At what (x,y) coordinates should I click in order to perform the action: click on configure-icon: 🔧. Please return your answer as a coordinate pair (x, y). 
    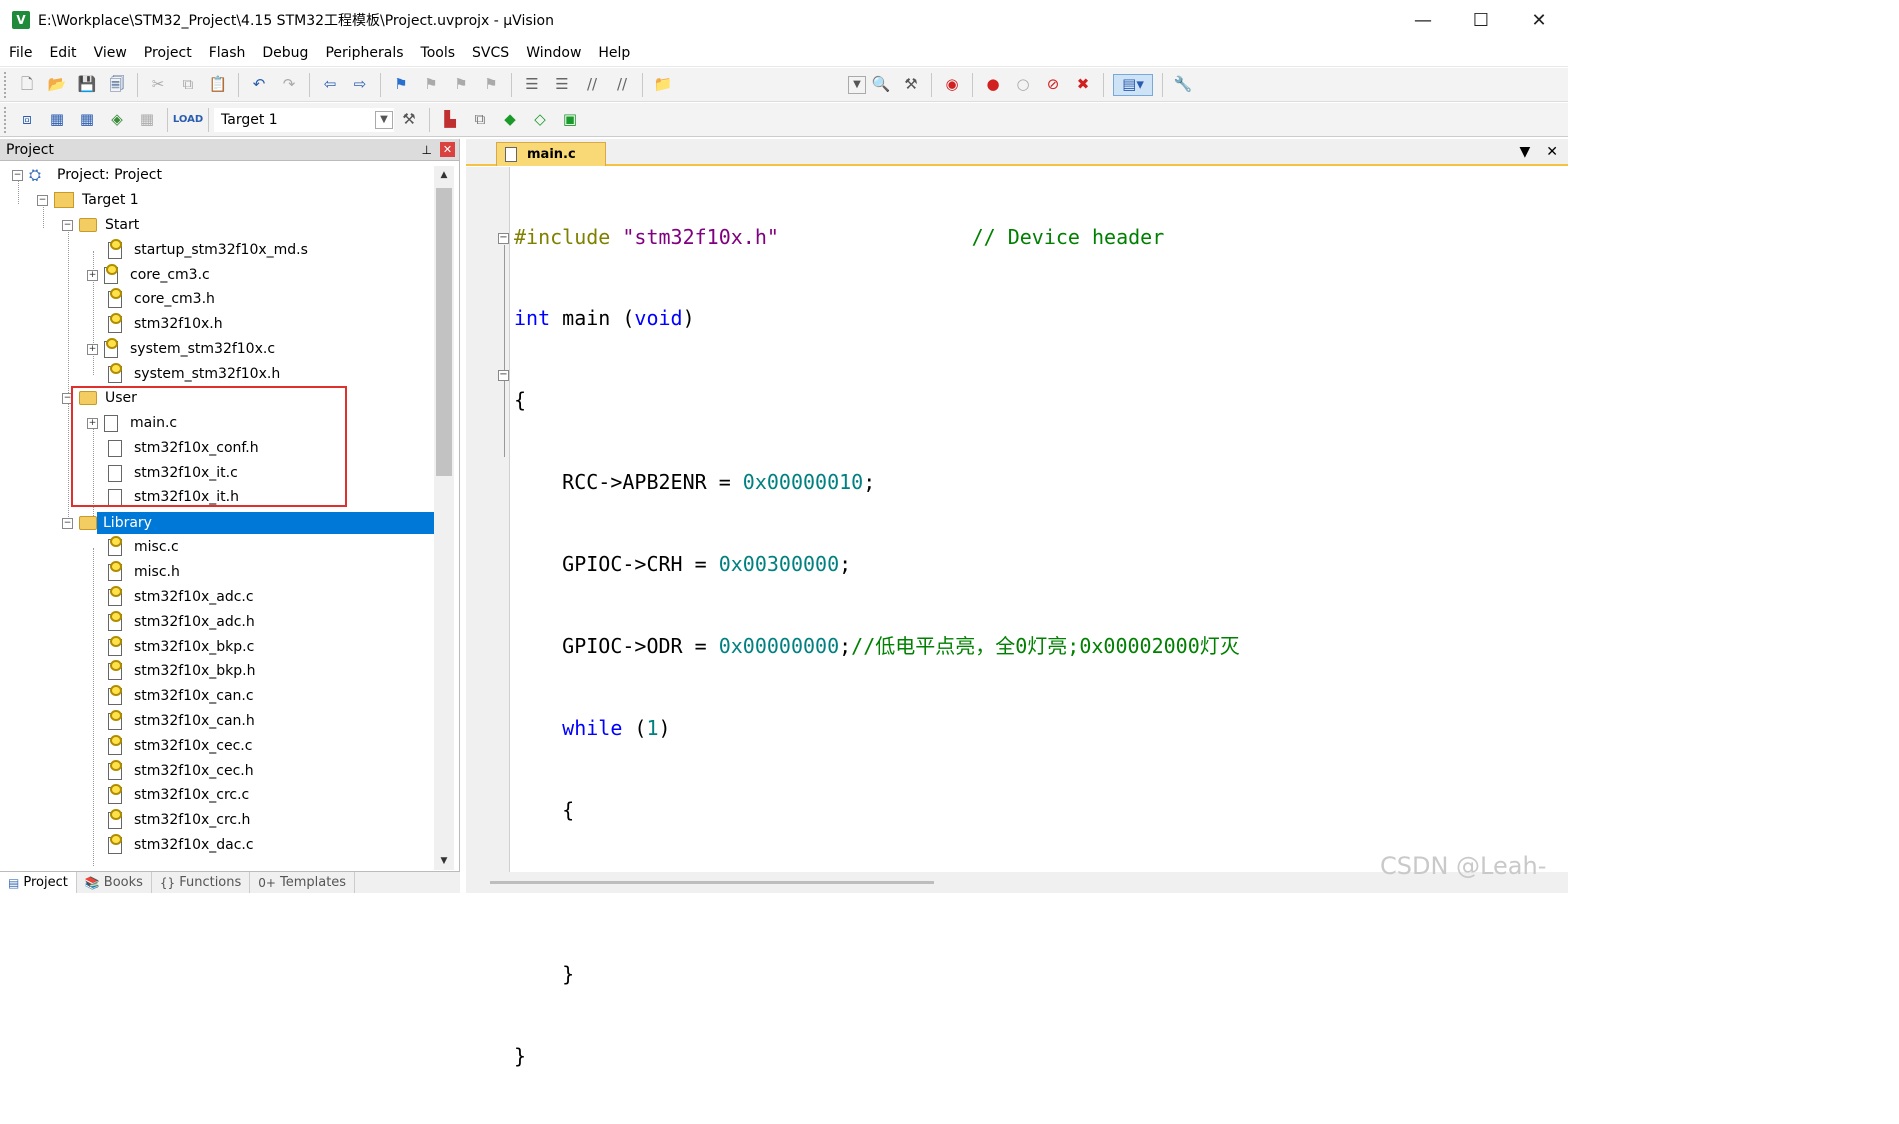
    Looking at the image, I should click on (1183, 85).